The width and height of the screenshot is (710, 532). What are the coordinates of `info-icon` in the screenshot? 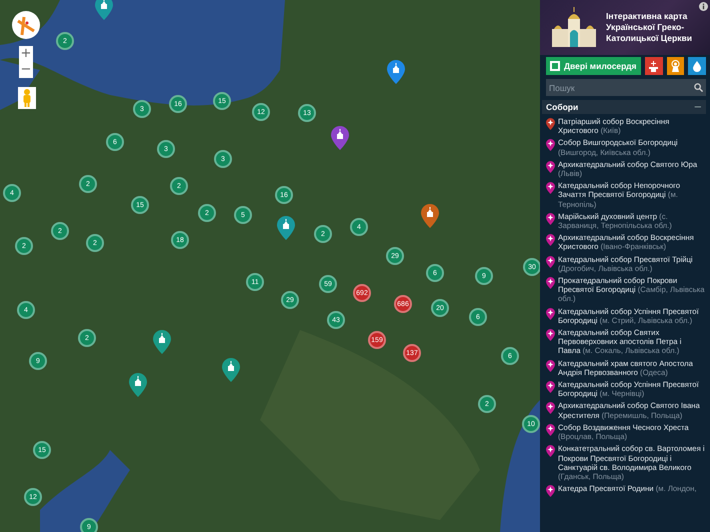 It's located at (703, 6).